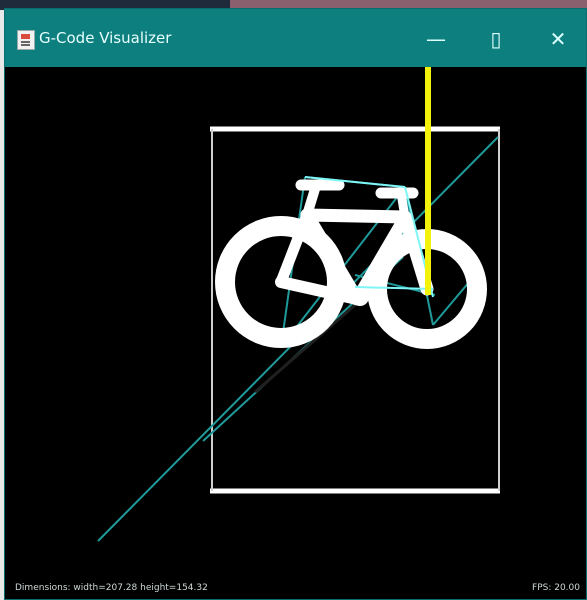 This screenshot has width=587, height=600. Describe the element at coordinates (351, 264) in the screenshot. I see `bicycle-shape` at that location.